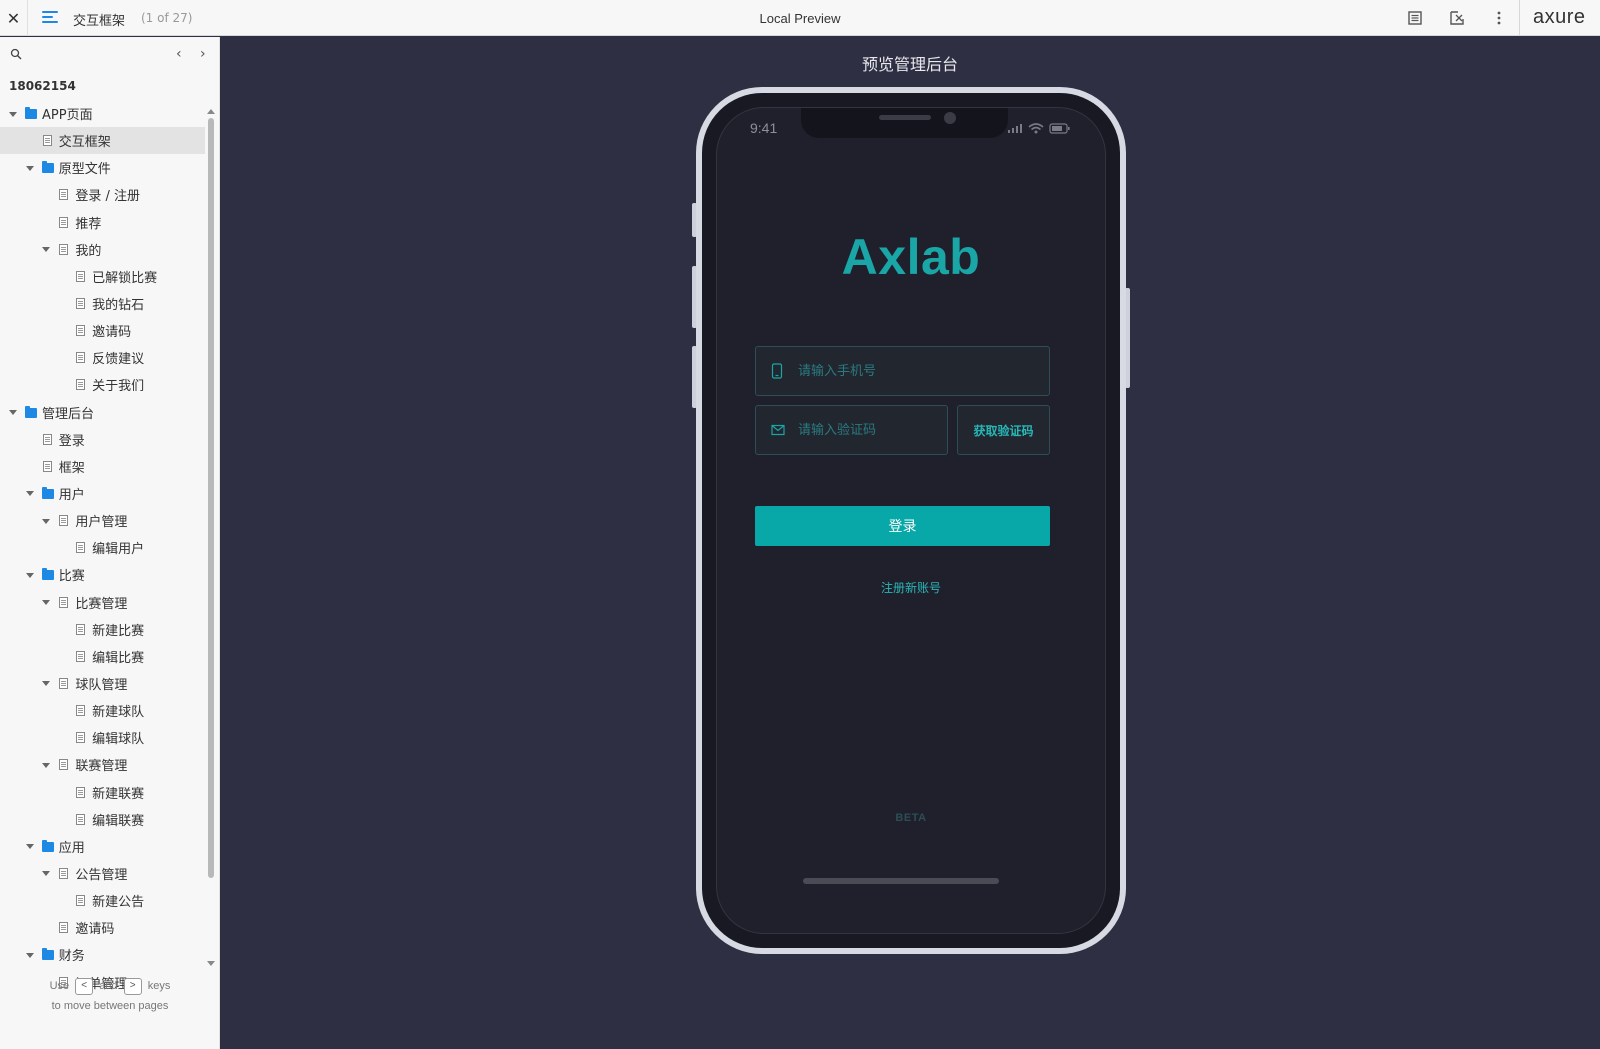  I want to click on tree-item: 管理后台, so click(102, 412).